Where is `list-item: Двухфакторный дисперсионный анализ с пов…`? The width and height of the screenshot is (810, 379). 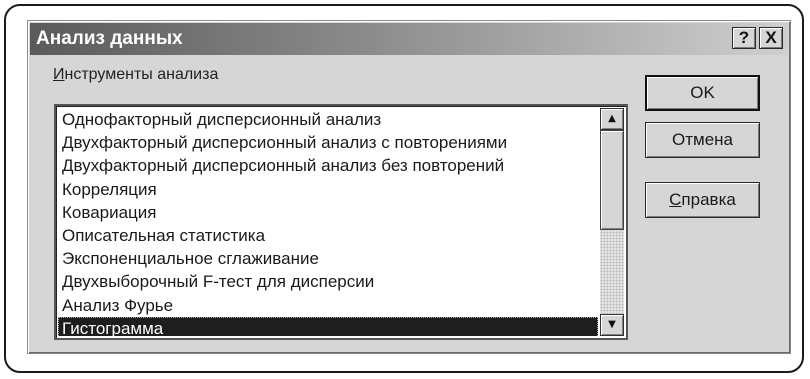 list-item: Двухфакторный дисперсионный анализ с пов… is located at coordinates (328, 142).